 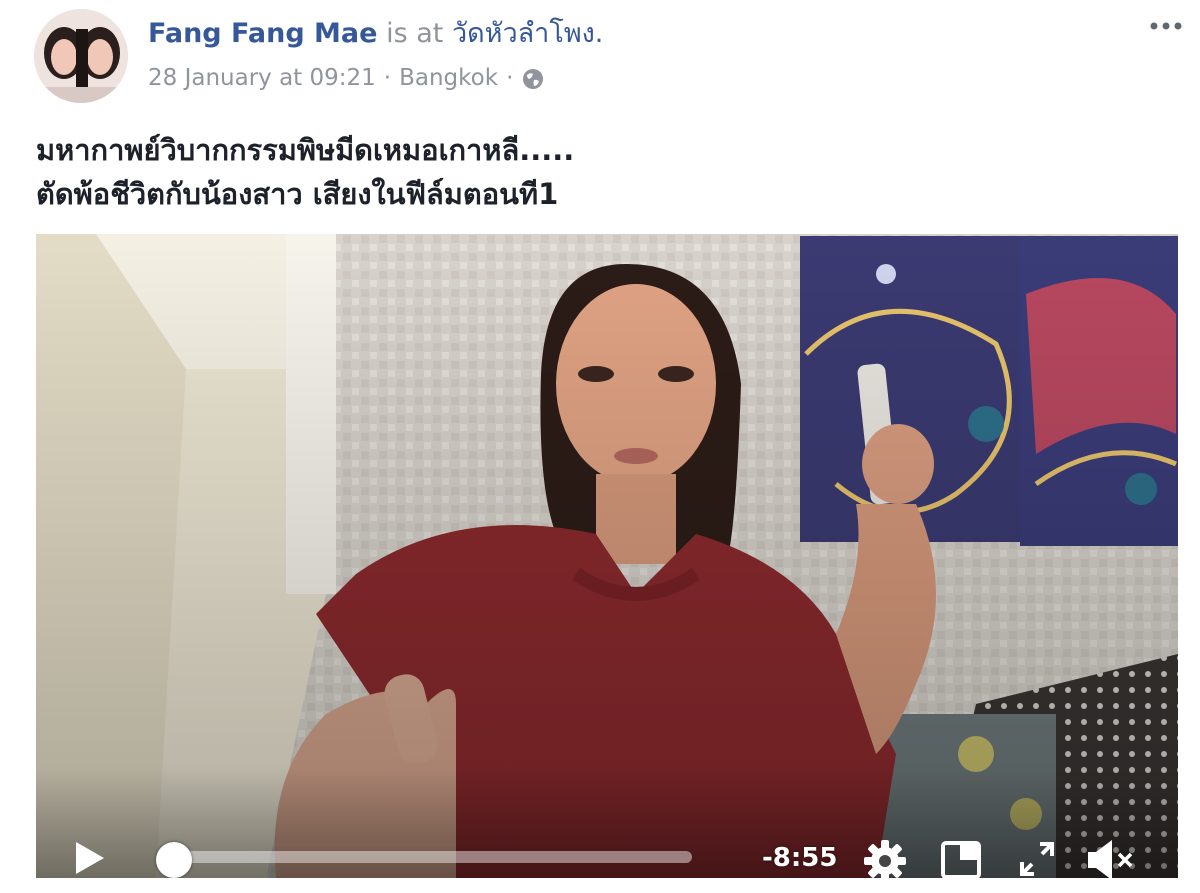 I want to click on progress-scrubber, so click(x=174, y=860).